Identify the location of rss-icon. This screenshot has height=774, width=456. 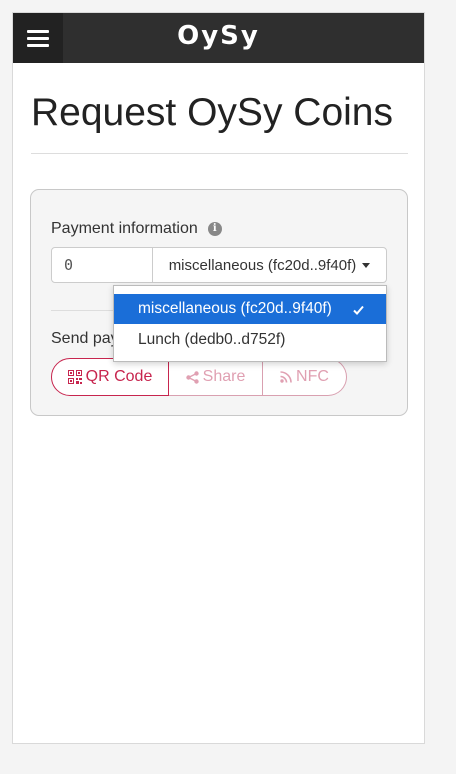
(286, 377).